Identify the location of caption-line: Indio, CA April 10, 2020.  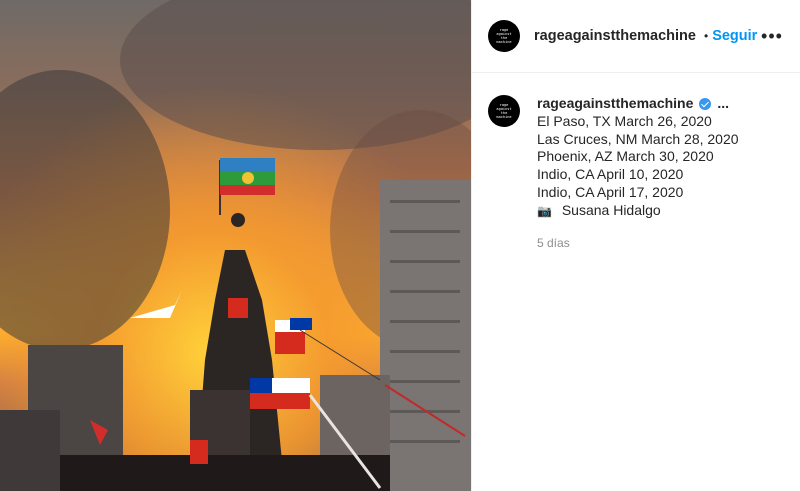
(610, 174).